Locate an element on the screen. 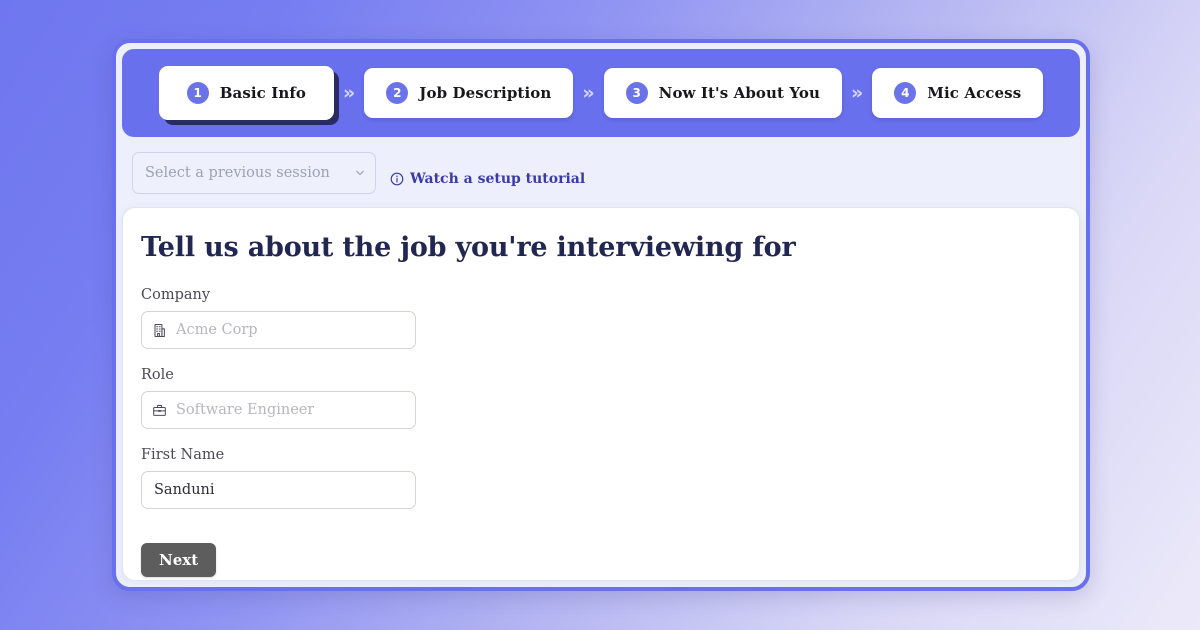 The height and width of the screenshot is (630, 1200). building-icon is located at coordinates (159, 330).